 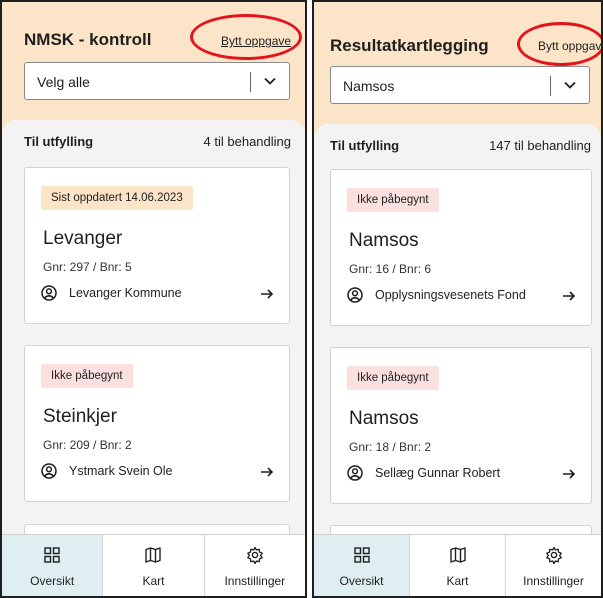 I want to click on card-gnr-bnr: Gnr: 16 / Bnr: 6, so click(x=390, y=269).